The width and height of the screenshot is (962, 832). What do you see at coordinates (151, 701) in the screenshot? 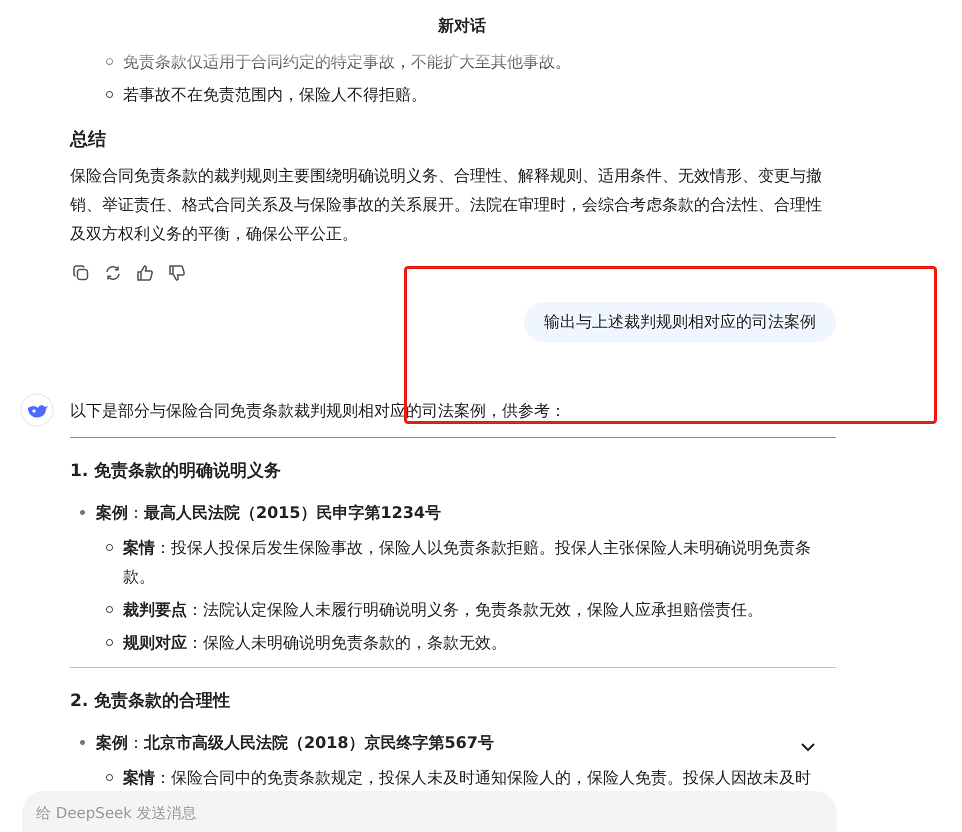
I see `section-heading: 2. 免责条款的合理性` at bounding box center [151, 701].